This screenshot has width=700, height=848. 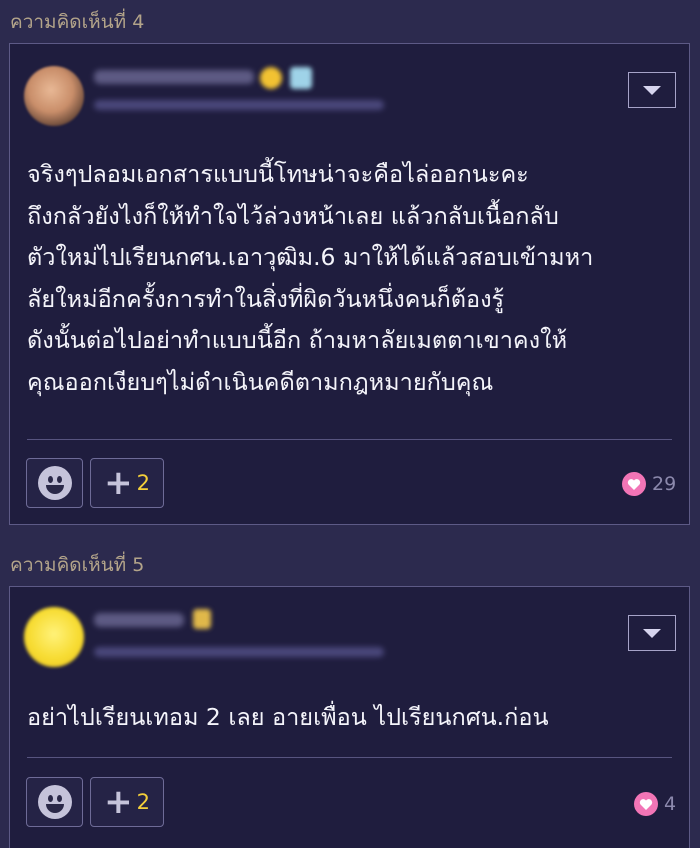 I want to click on comment-number-label: ความคิดเห็นที่ 4, so click(x=77, y=22).